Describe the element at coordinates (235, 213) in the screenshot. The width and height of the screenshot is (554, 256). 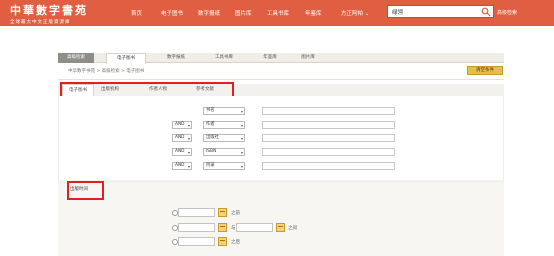
I see `before-label: 之前` at that location.